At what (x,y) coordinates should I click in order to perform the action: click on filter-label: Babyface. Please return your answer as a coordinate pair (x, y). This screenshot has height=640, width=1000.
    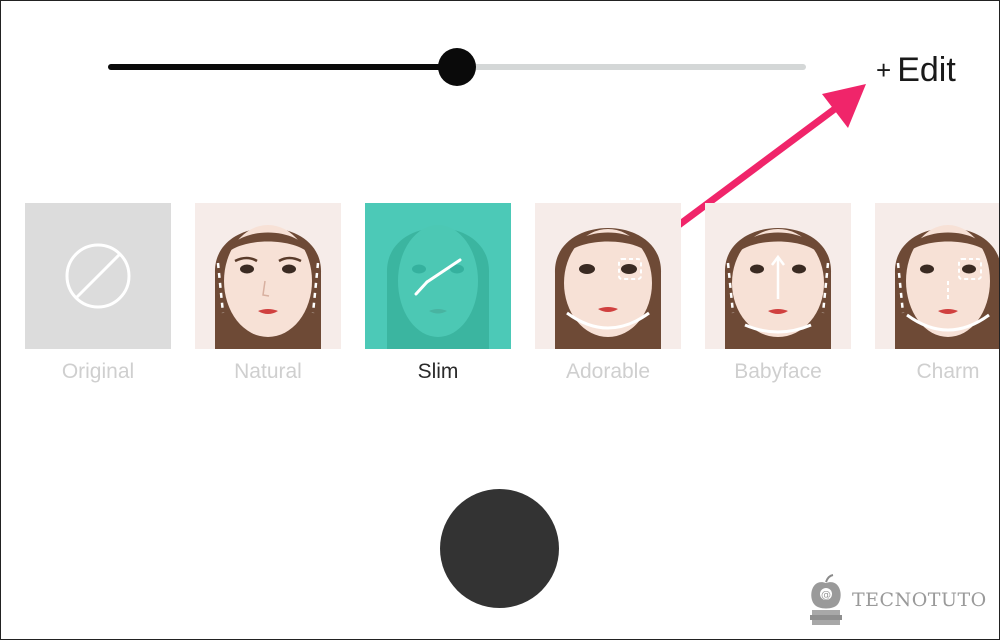
    Looking at the image, I should click on (778, 371).